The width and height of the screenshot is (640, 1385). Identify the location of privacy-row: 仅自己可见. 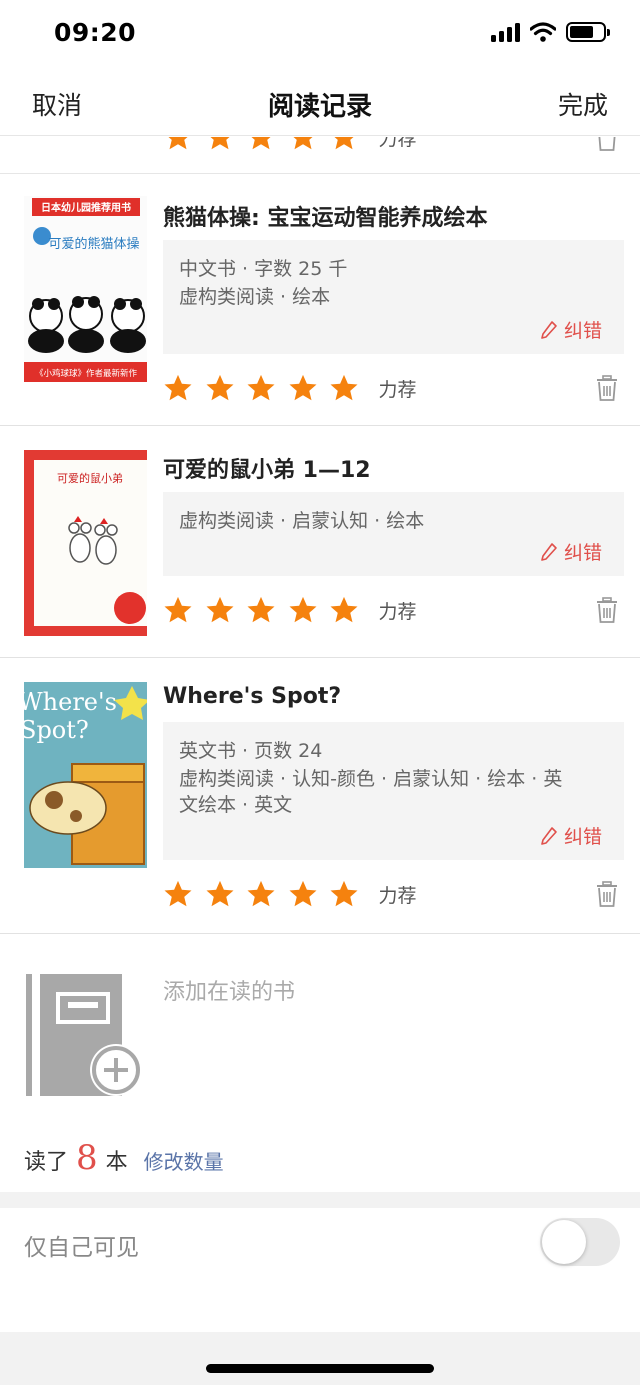
(320, 1270).